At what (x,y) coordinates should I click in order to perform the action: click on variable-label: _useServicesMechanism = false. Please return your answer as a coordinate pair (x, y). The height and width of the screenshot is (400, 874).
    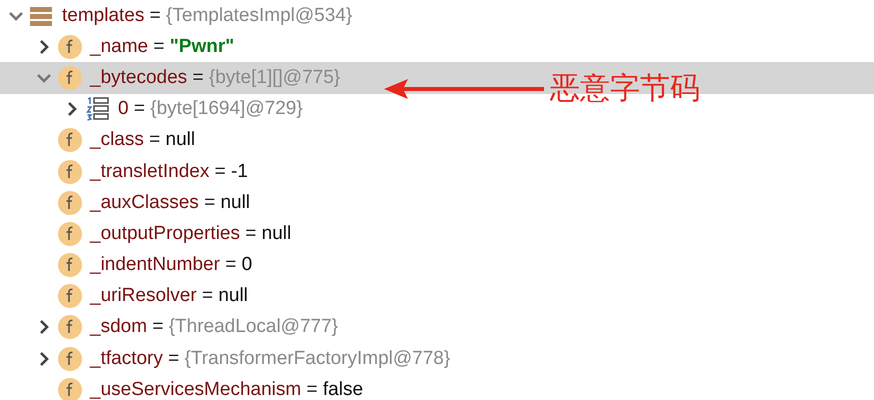
    Looking at the image, I should click on (227, 389).